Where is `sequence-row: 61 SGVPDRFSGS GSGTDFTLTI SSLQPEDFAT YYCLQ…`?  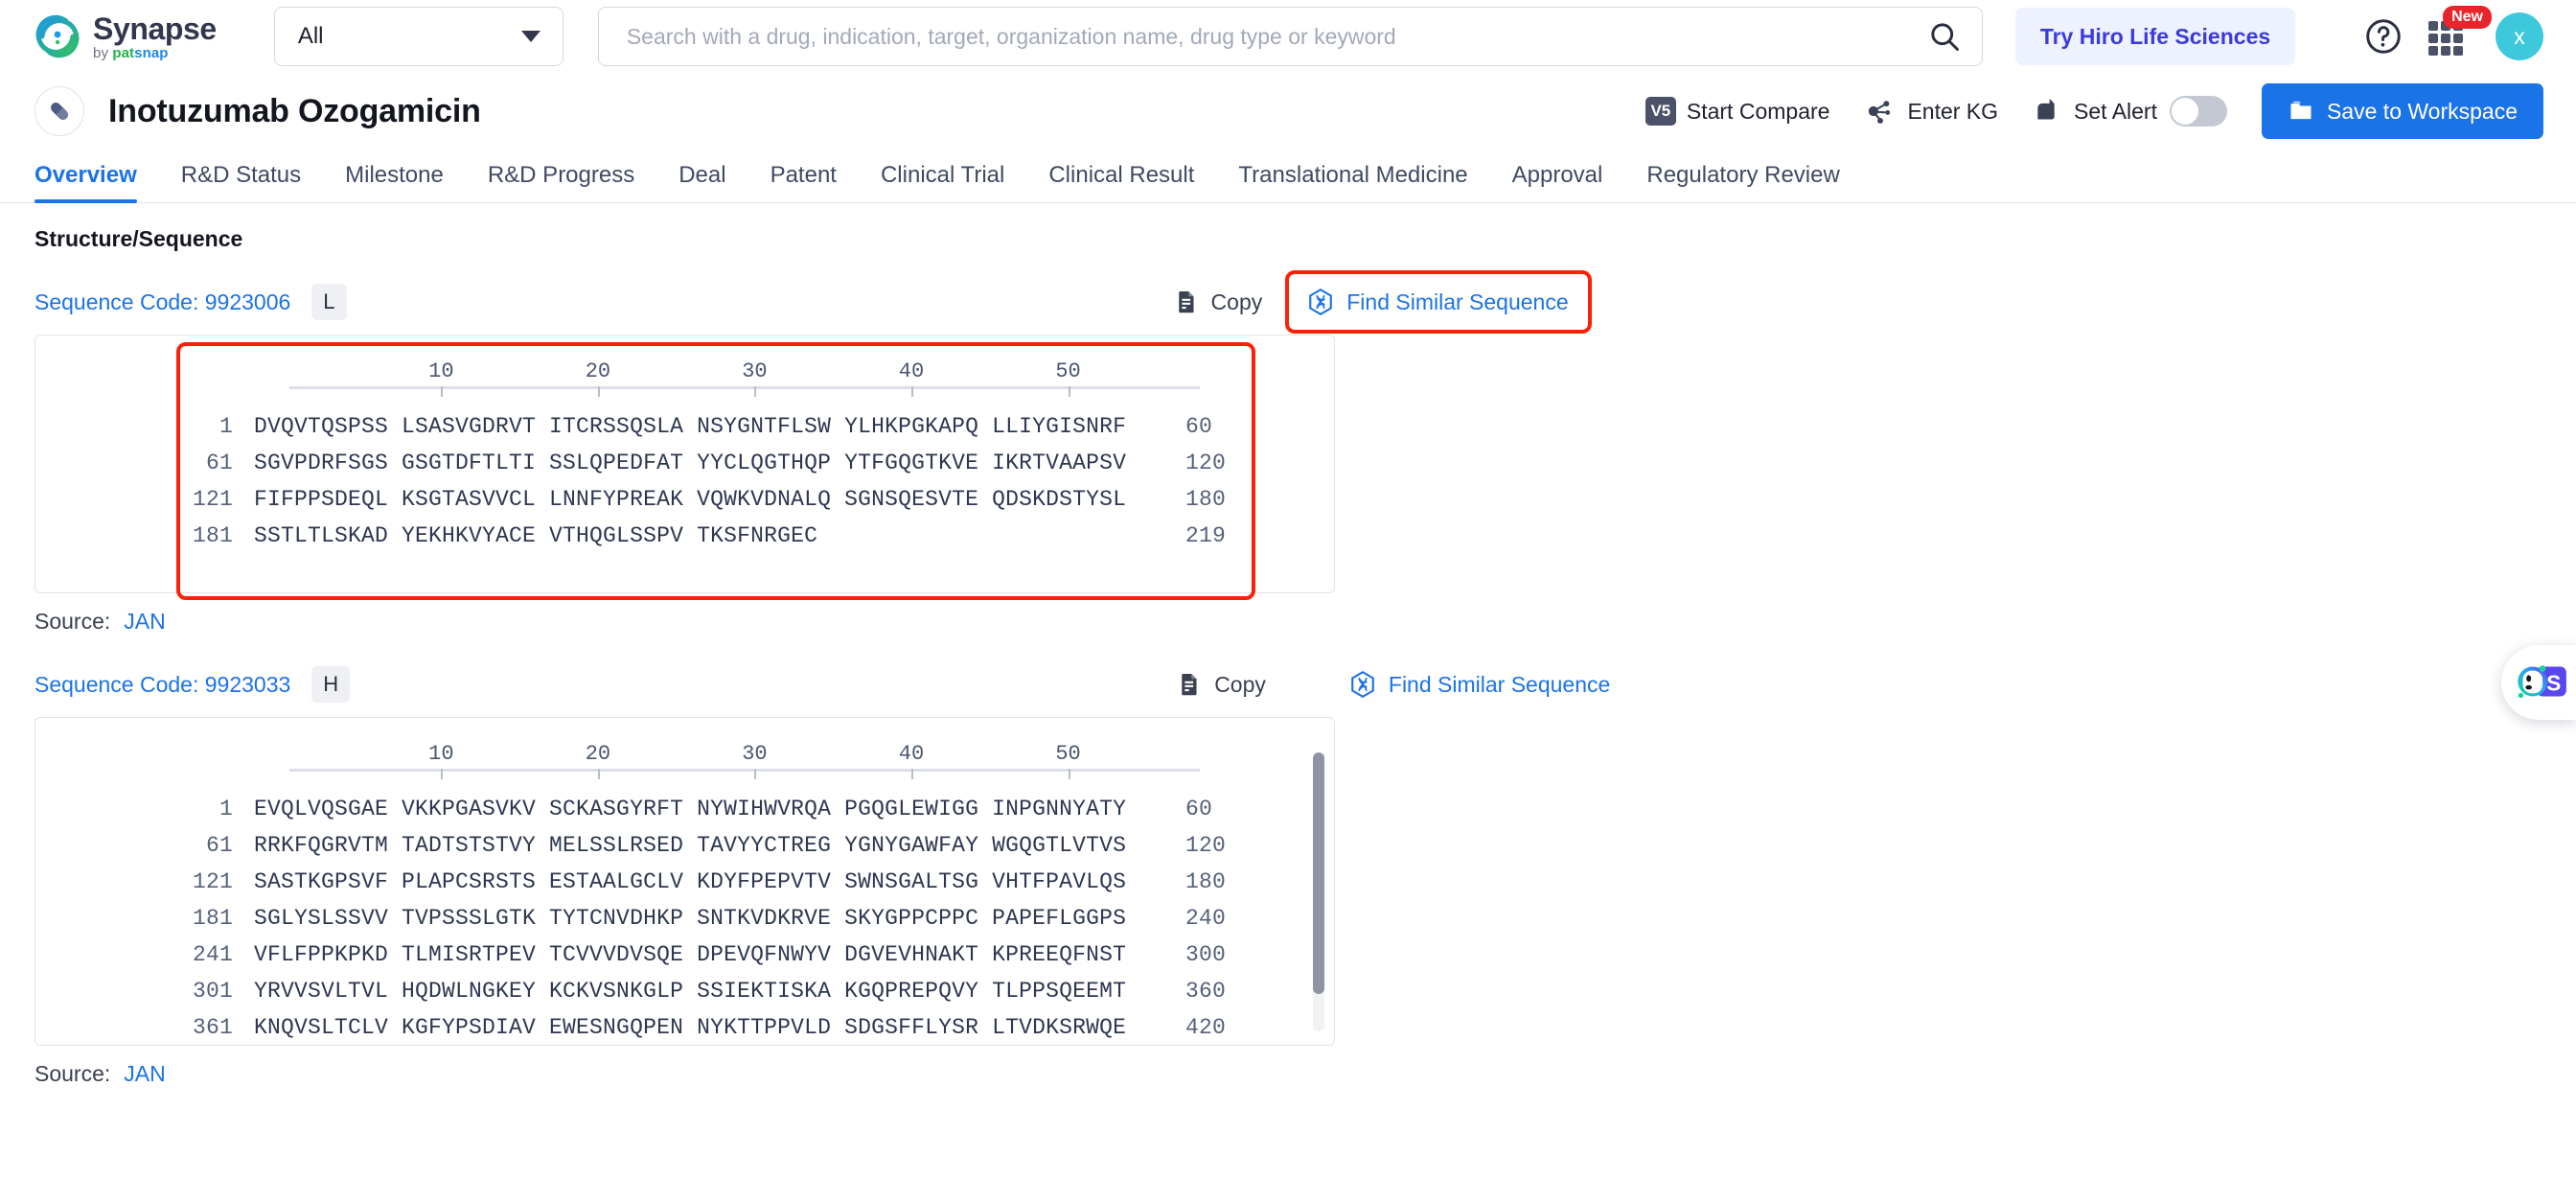
sequence-row: 61 SGVPDRFSGS GSGTDFTLTI SSLQPEDFAT YYCLQ… is located at coordinates (684, 469).